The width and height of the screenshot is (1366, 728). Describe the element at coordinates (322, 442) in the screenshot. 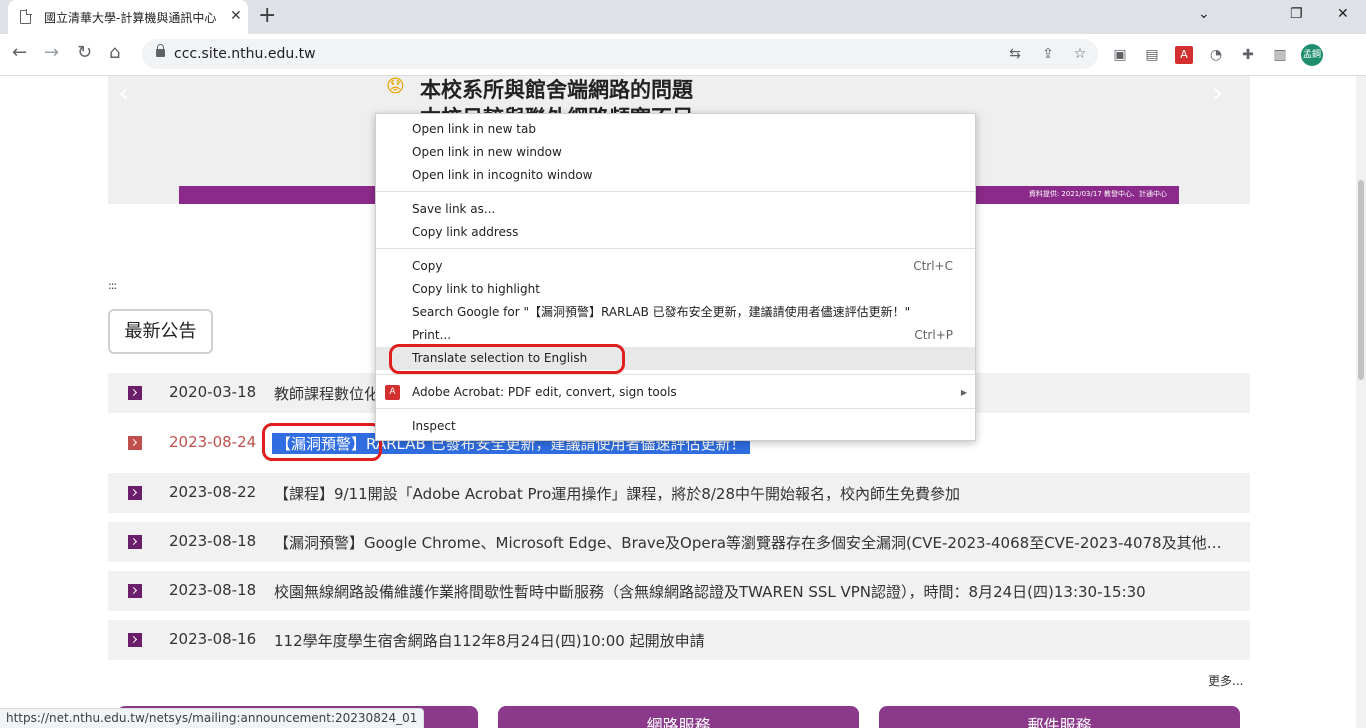

I see `annotation-ring-selection` at that location.